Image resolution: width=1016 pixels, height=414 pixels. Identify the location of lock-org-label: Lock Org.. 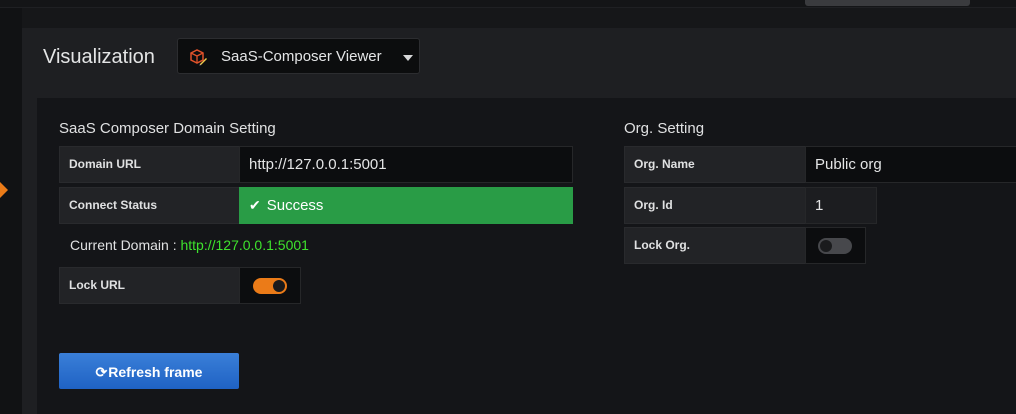
(715, 245).